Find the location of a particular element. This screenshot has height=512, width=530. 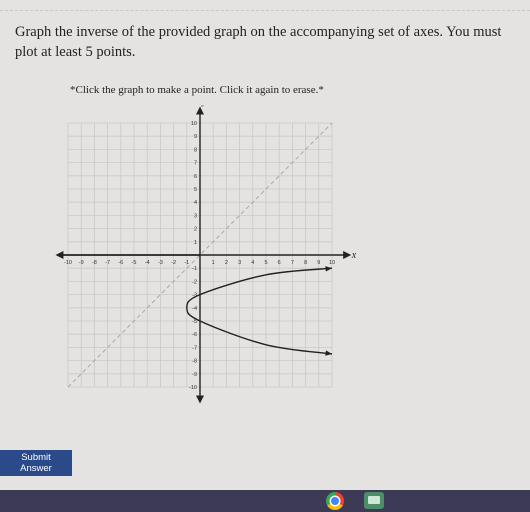

x-axis-label: x is located at coordinates (354, 255).